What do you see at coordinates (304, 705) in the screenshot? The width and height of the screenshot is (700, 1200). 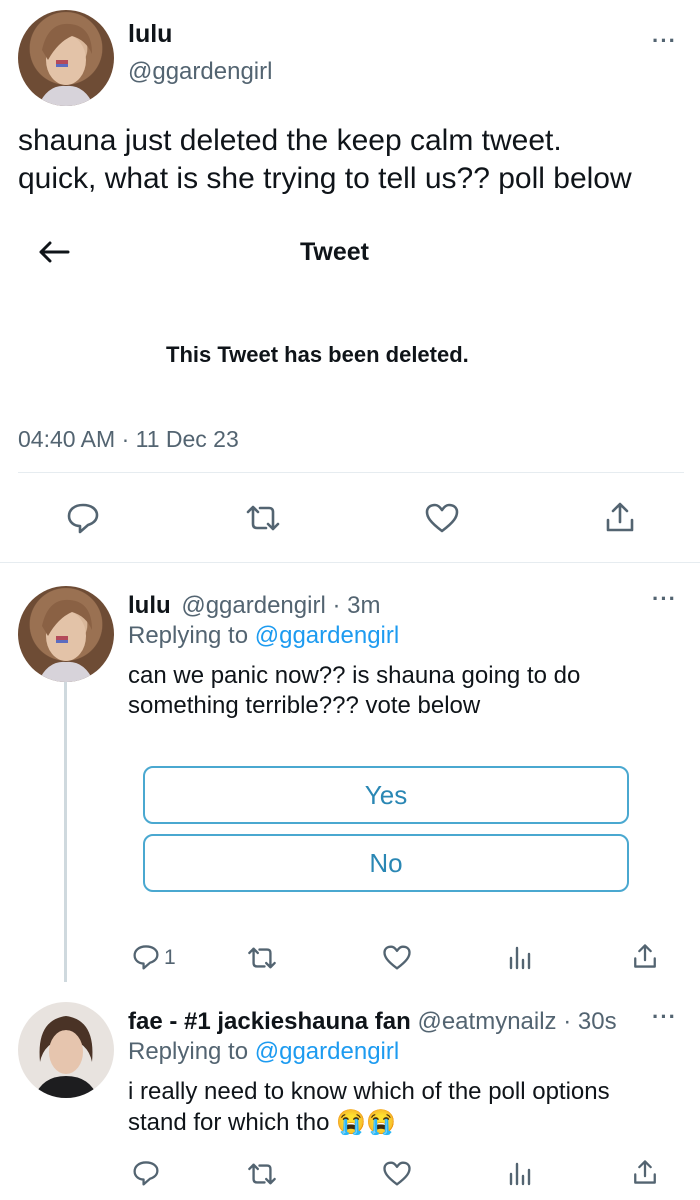 I see `reply-text-line-2: something terrible??? vote below` at bounding box center [304, 705].